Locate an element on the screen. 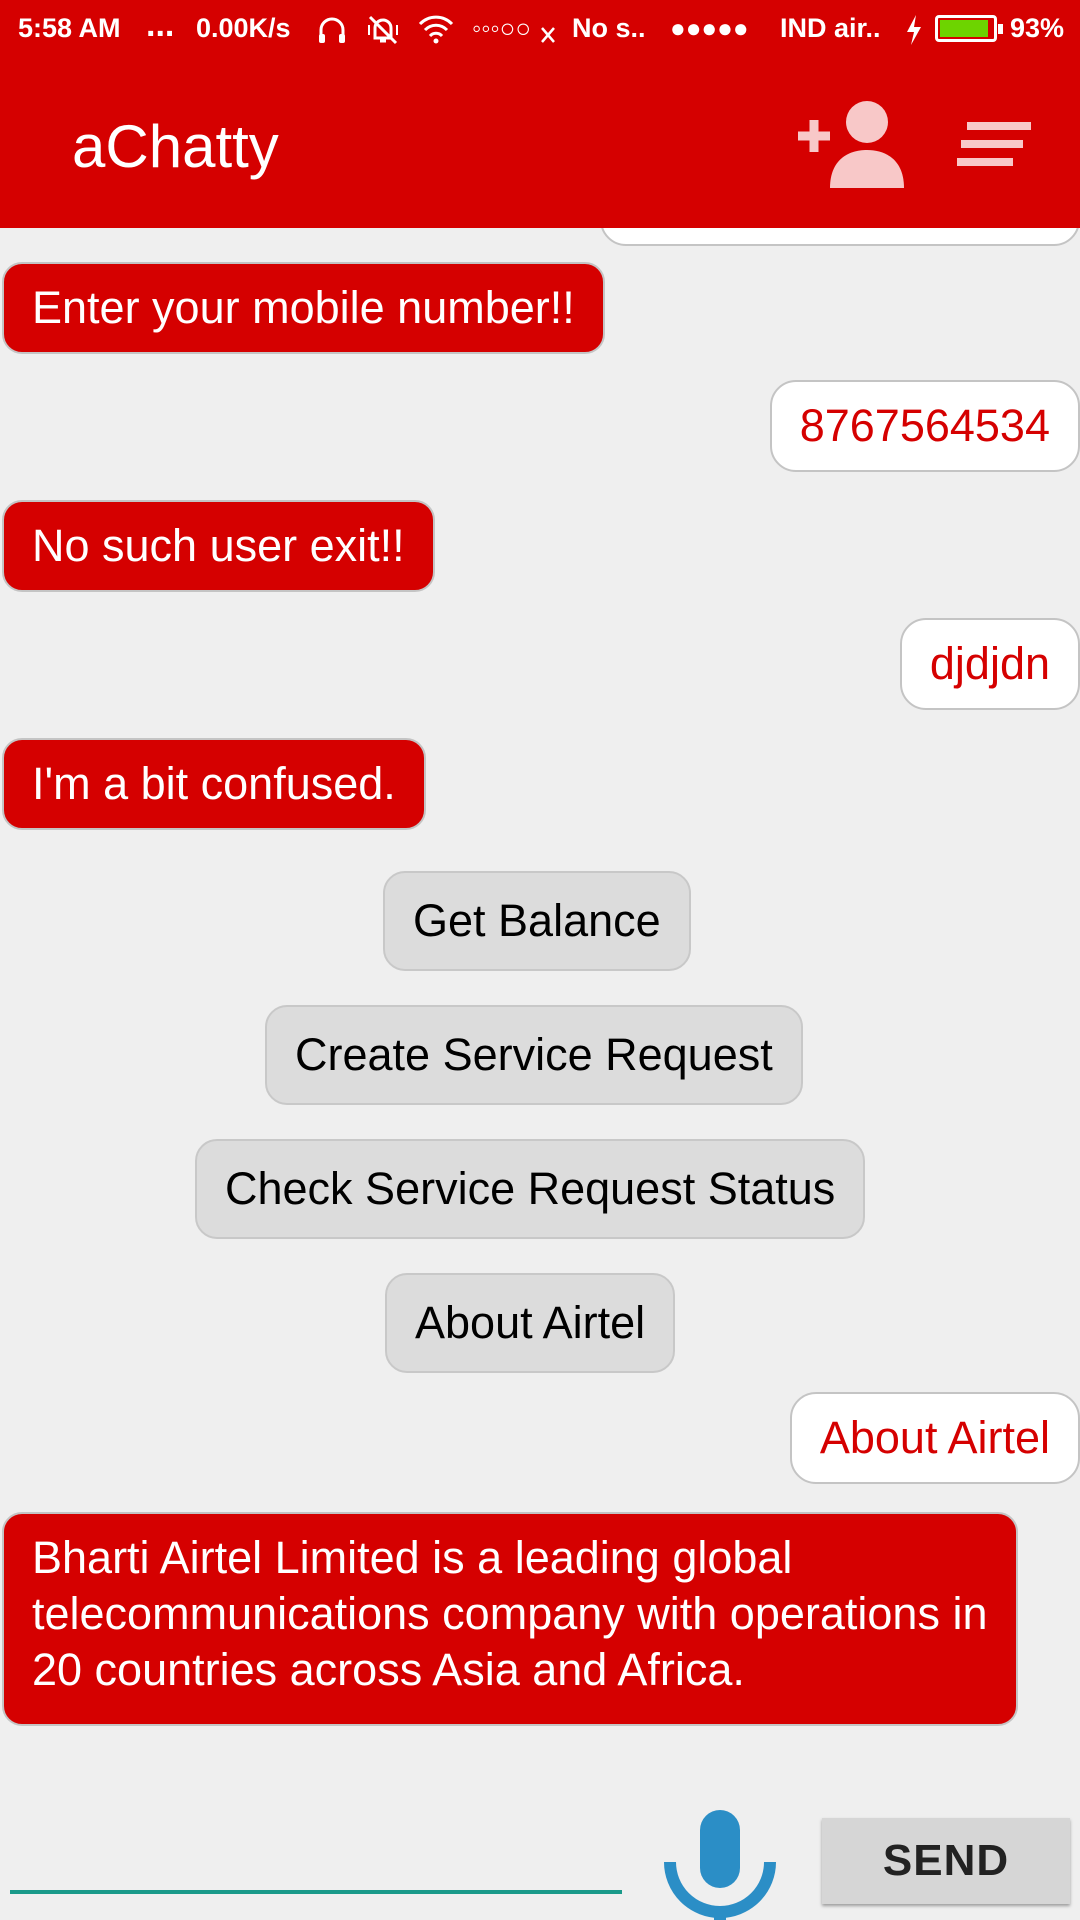  wifi-icon is located at coordinates (436, 29).